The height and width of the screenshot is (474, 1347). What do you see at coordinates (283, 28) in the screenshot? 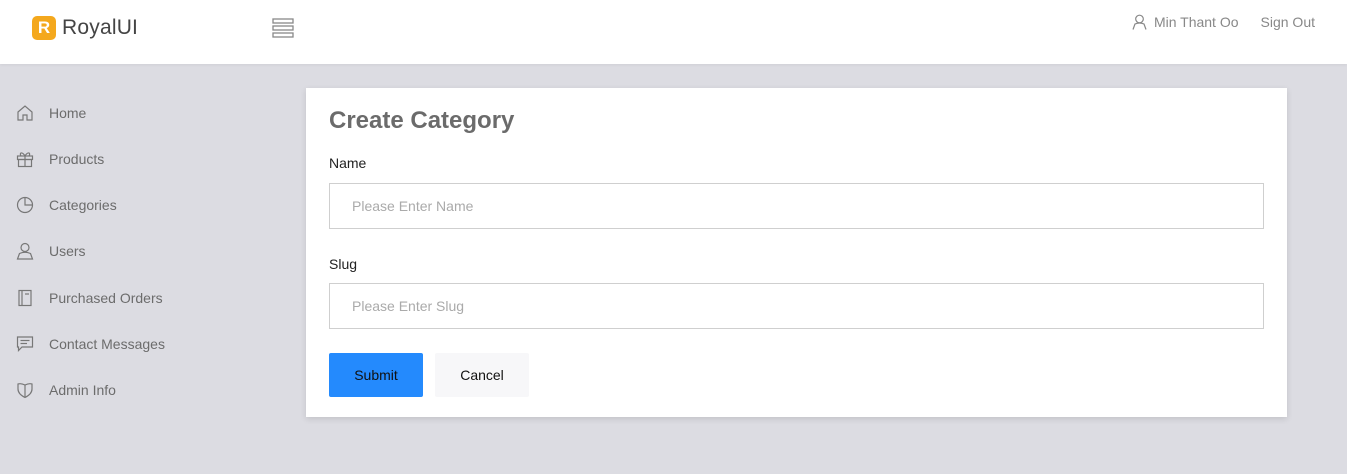
I see `menu-toggle-icon` at bounding box center [283, 28].